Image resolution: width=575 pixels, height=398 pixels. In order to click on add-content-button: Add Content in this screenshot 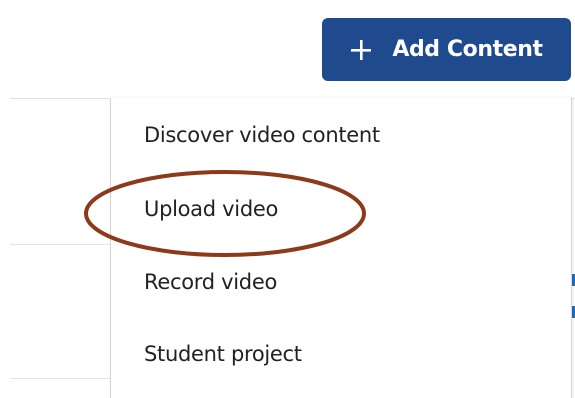, I will do `click(446, 49)`.